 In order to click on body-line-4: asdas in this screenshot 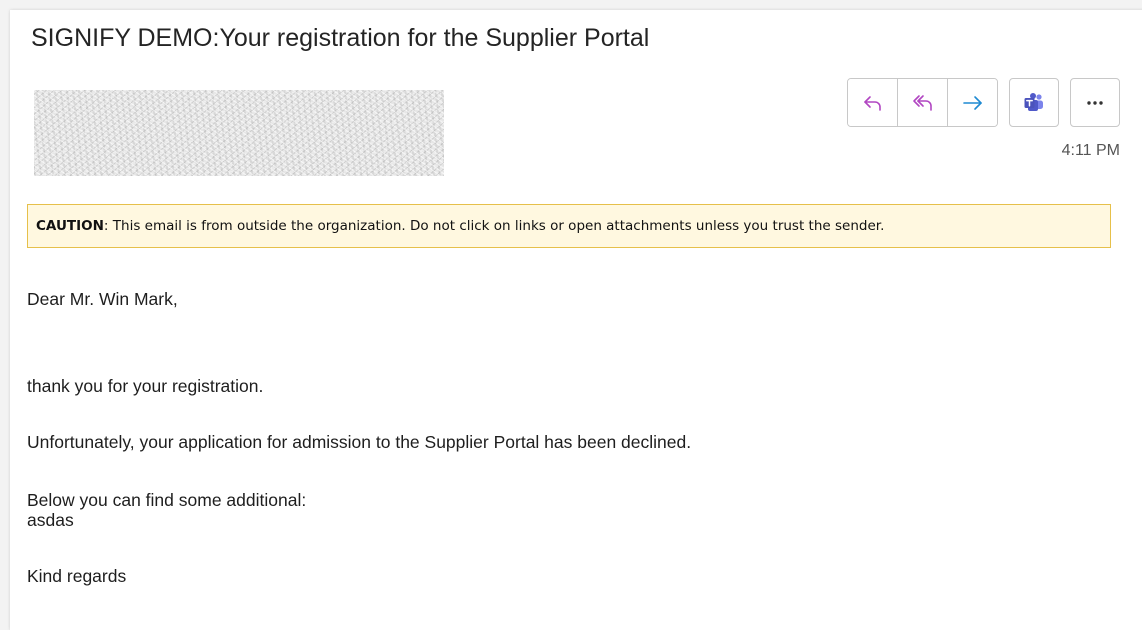, I will do `click(50, 520)`.